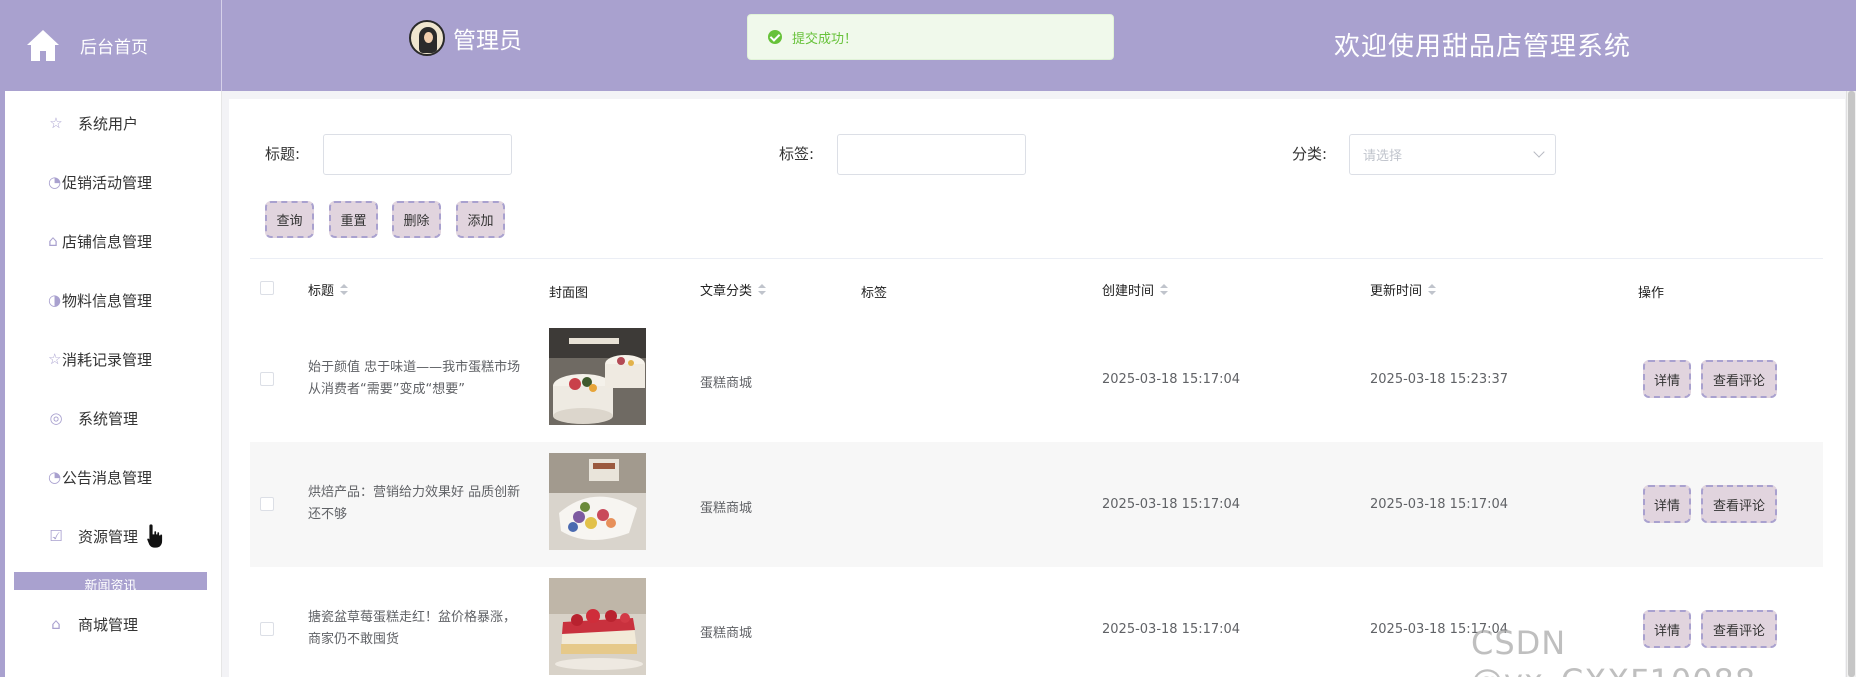 This screenshot has height=677, width=1856. Describe the element at coordinates (55, 300) in the screenshot. I see `pie-icon: ◑` at that location.